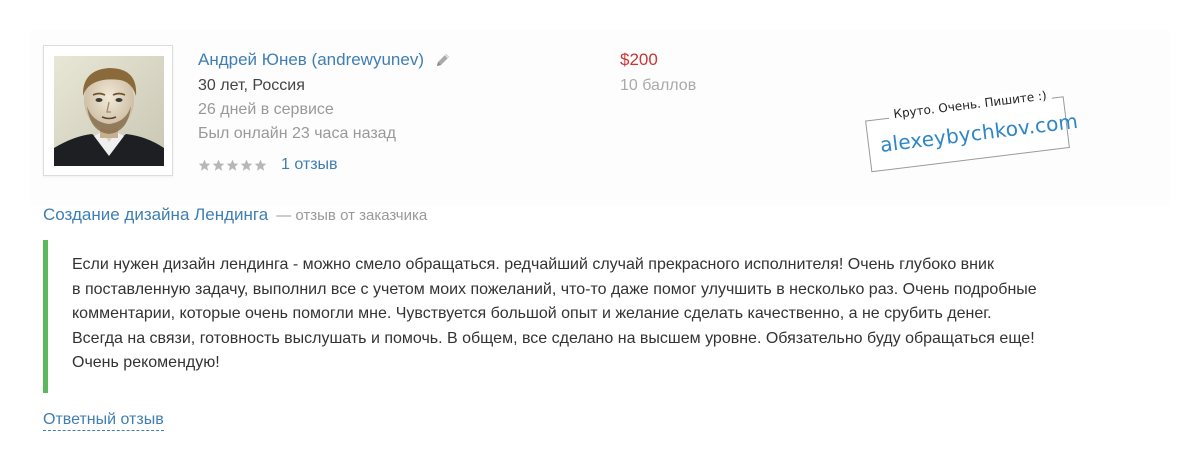 The height and width of the screenshot is (476, 1200). I want to click on project-title-link: Создание дизайна Лендинга, so click(155, 215).